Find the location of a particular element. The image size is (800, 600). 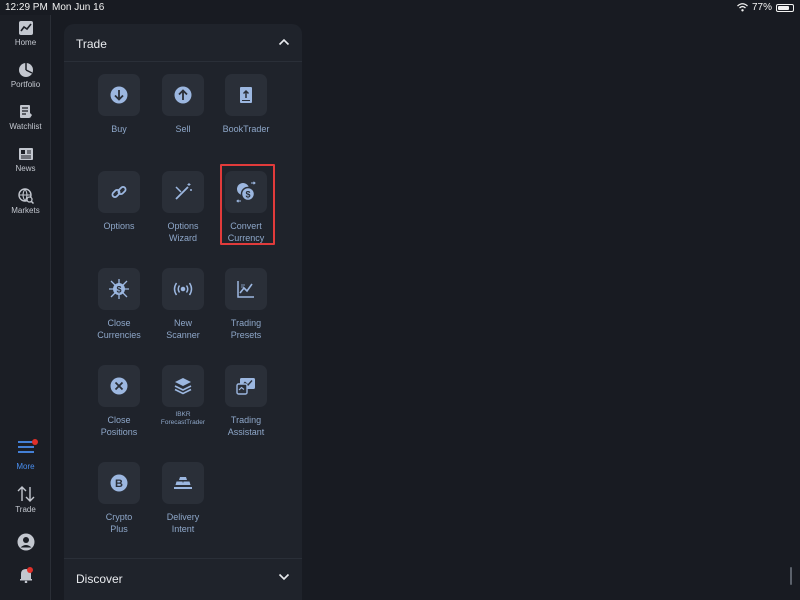

tile-icon-box: B is located at coordinates (119, 483).